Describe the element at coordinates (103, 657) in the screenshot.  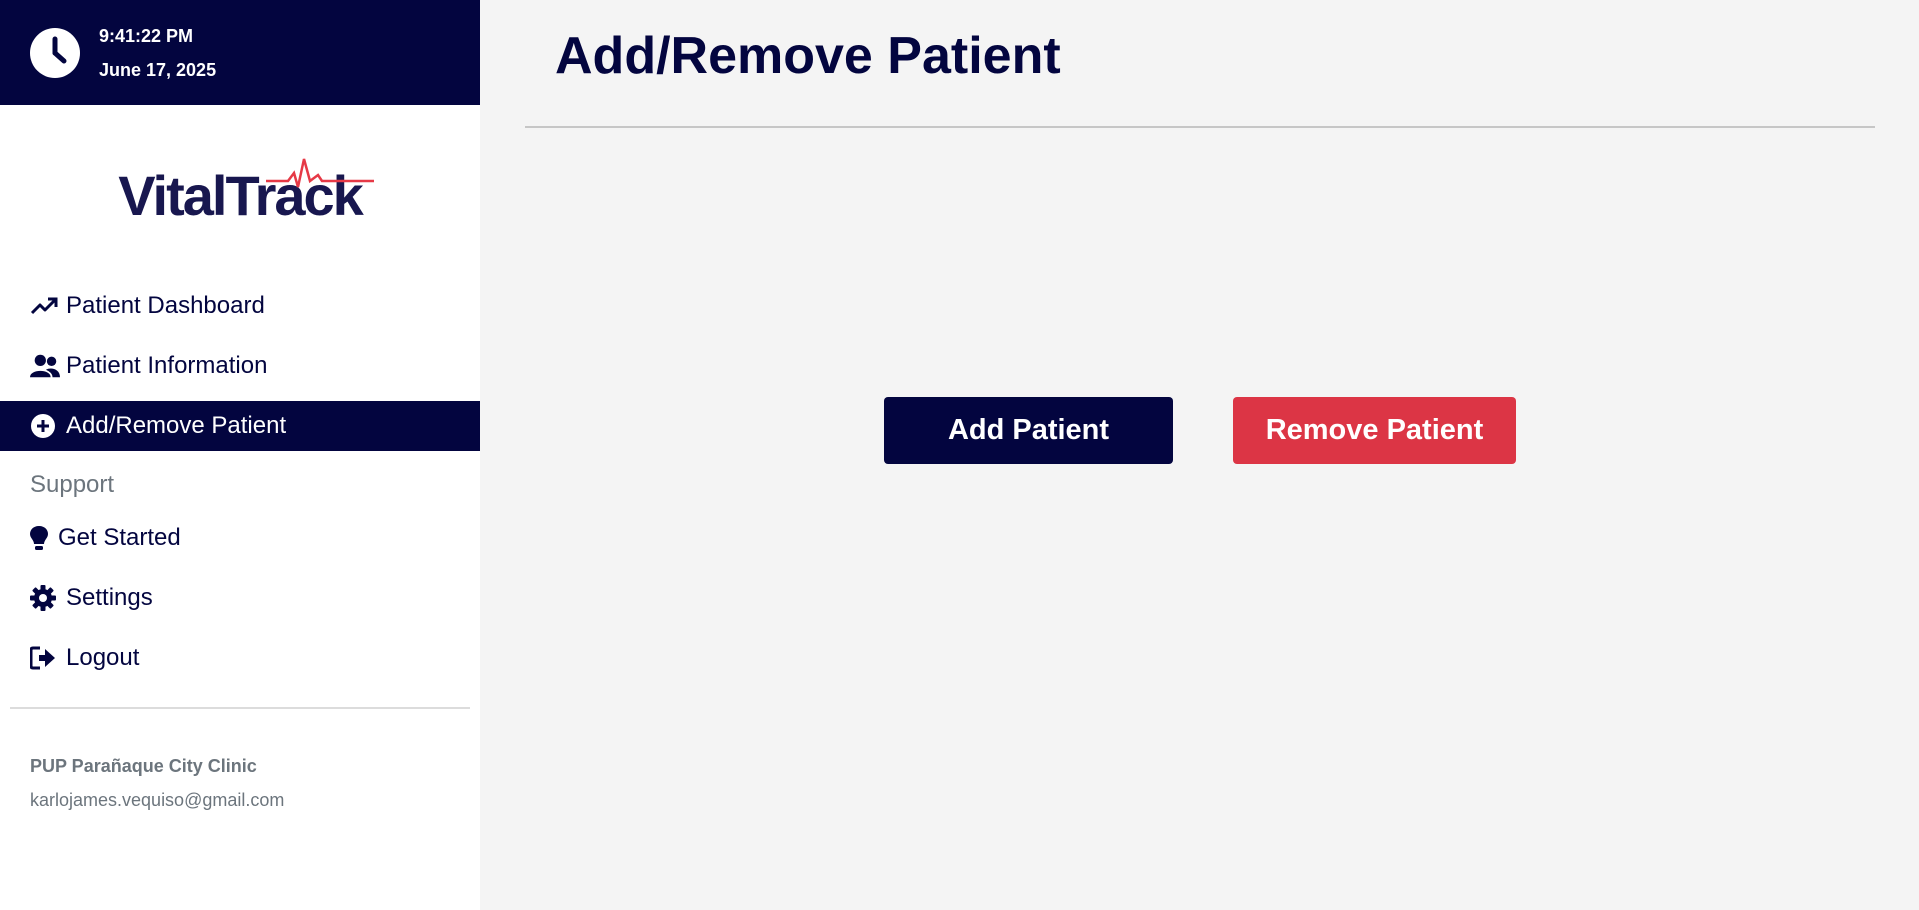
I see `nav-item-label: Logout` at that location.